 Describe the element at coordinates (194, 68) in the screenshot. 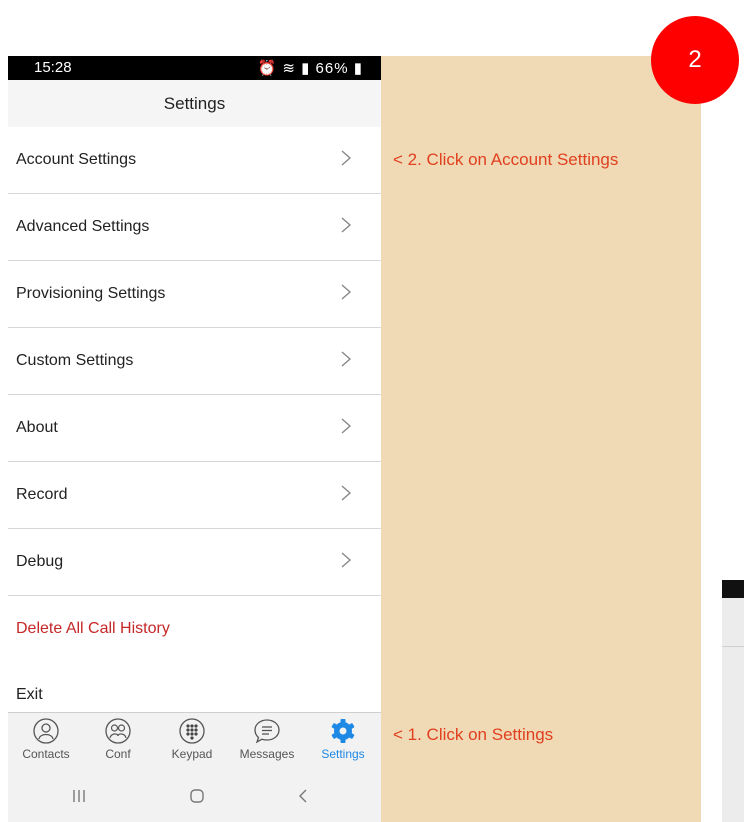

I see `status-bar: 15:28 ⏰ ≋ ▮ 66% ▮` at that location.